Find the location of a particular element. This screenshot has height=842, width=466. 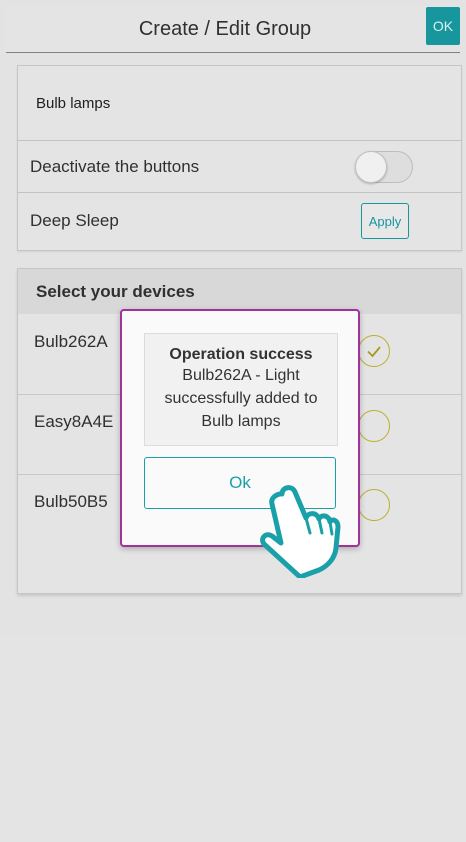

dialog-title: Operation success is located at coordinates (241, 354).